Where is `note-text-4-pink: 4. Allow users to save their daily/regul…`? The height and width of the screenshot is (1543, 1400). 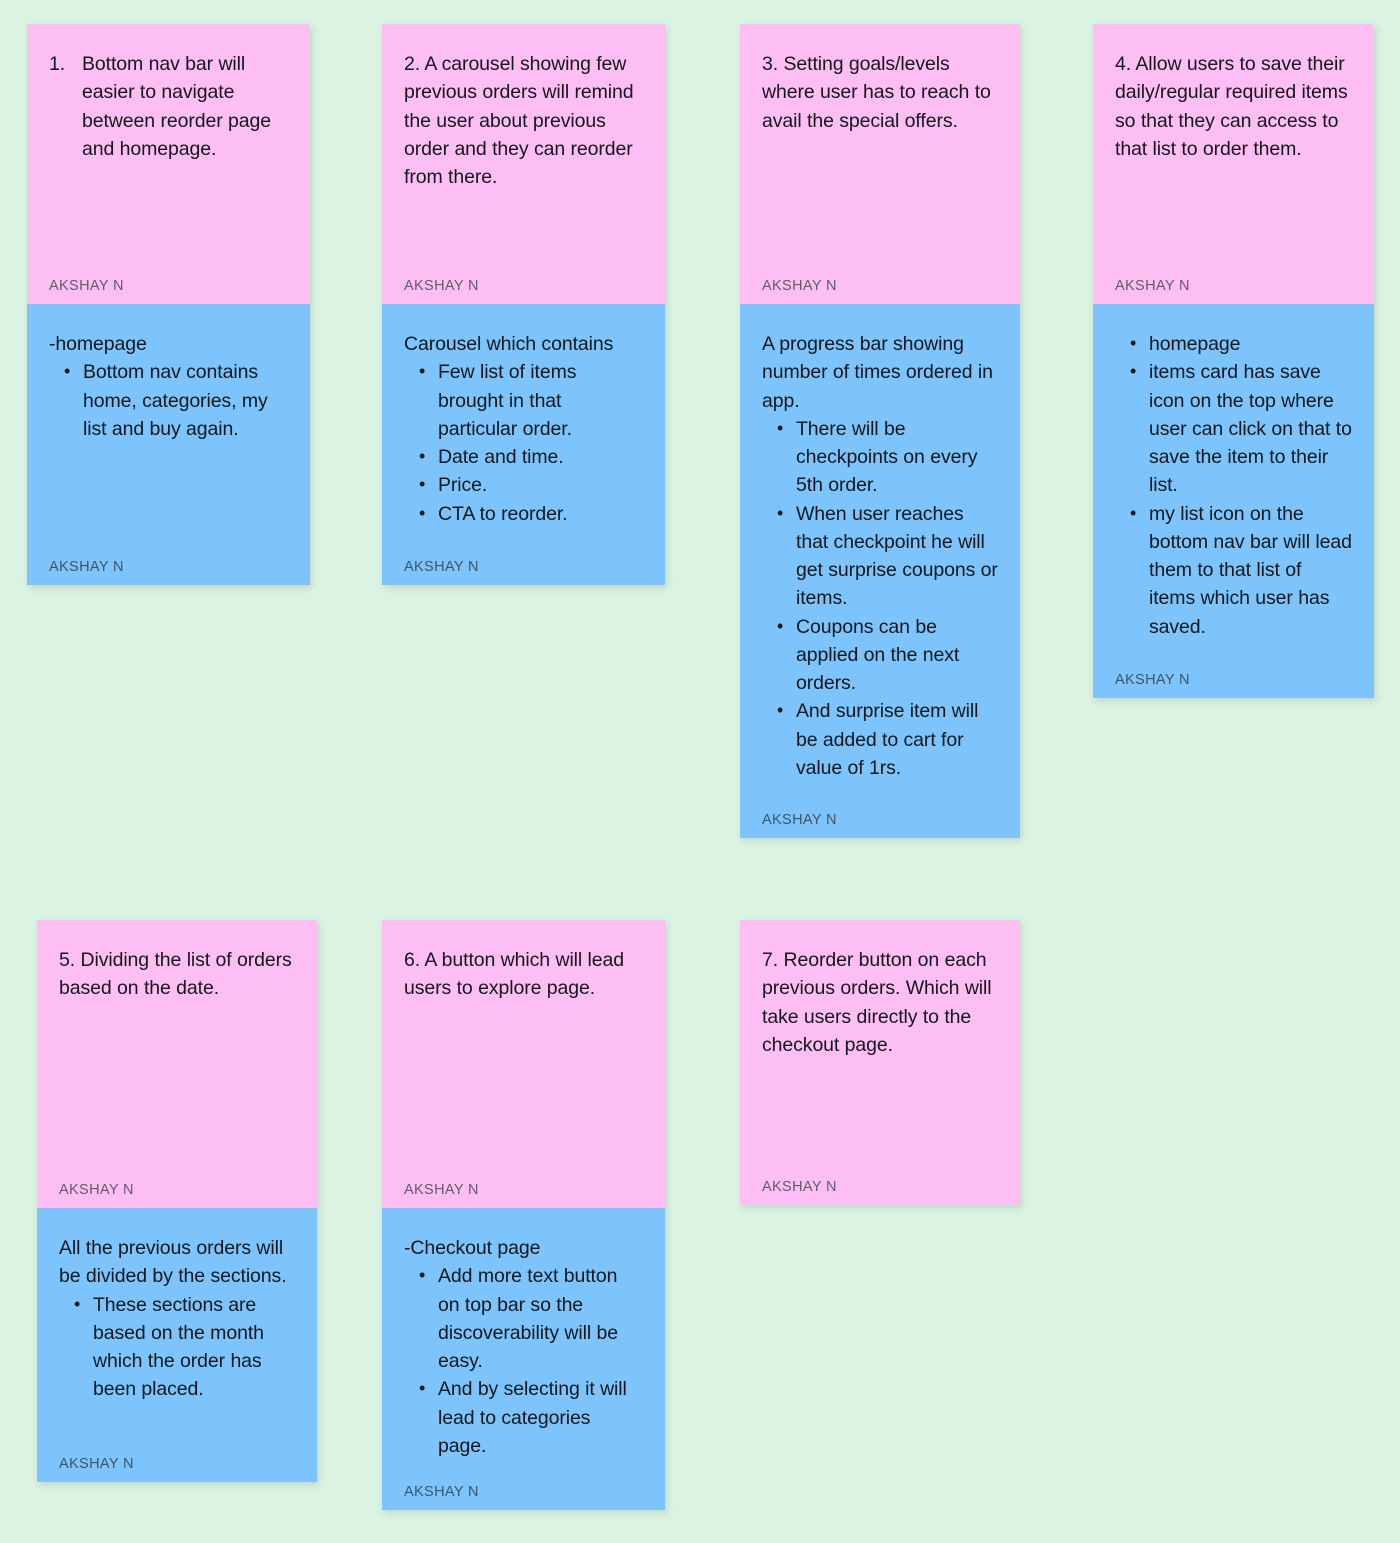
note-text-4-pink: 4. Allow users to save their daily/regul… is located at coordinates (1233, 157).